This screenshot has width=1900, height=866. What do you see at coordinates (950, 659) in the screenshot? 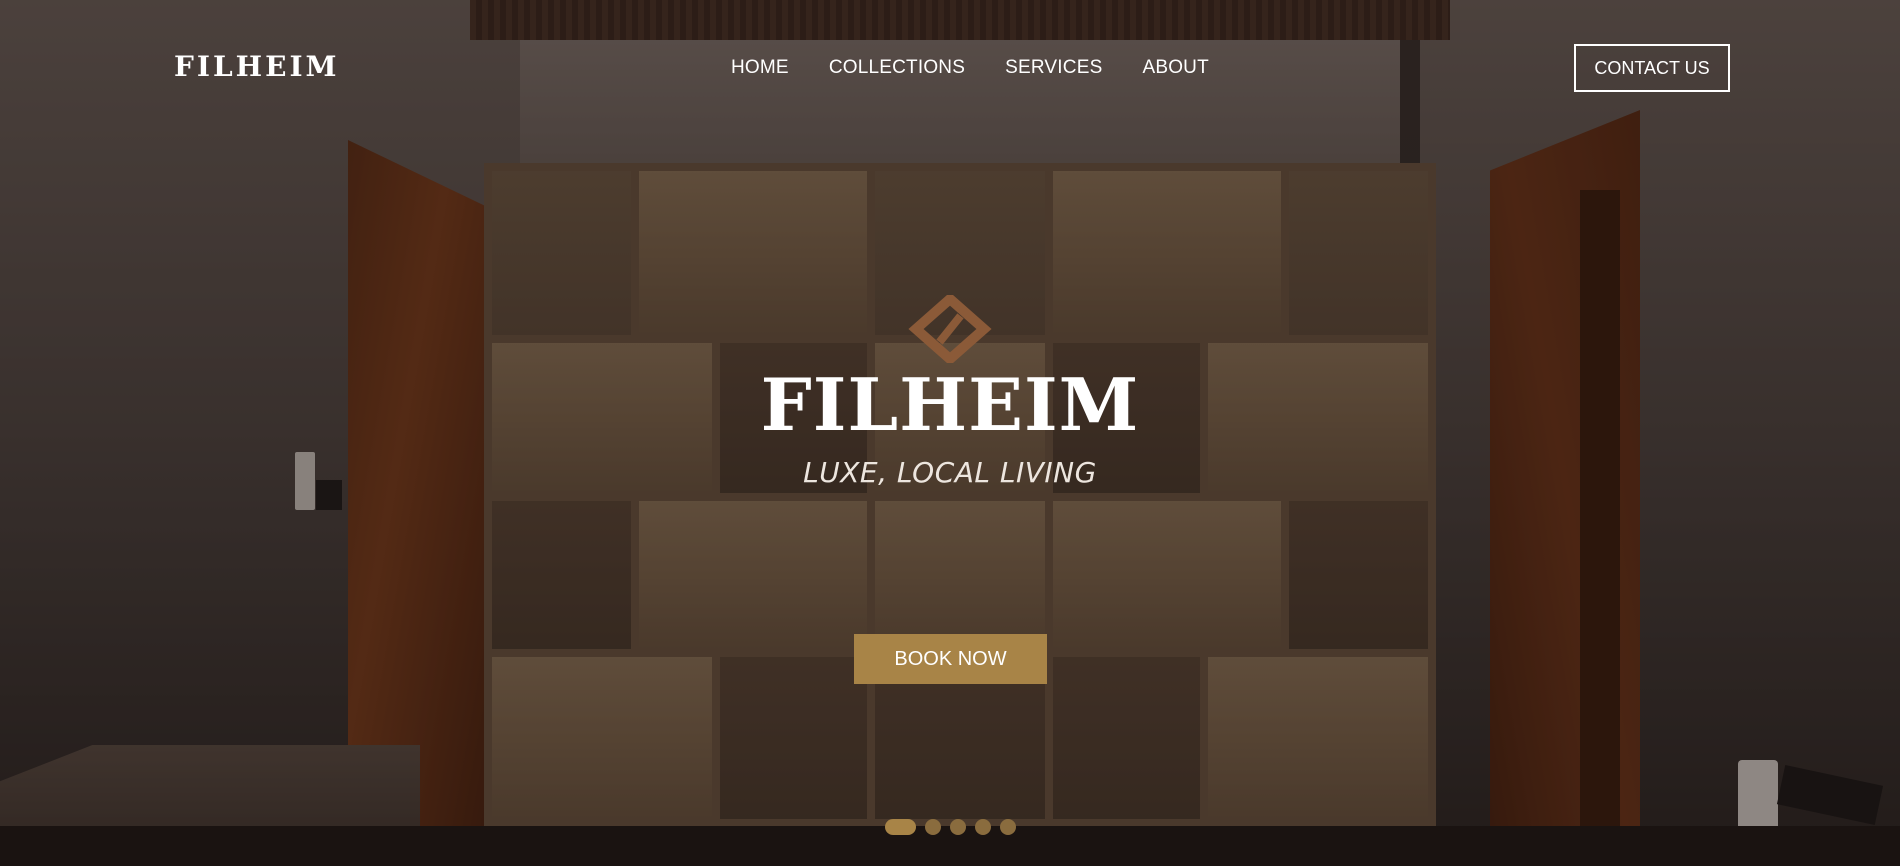
I see `book-now-button: BOOK NOW` at bounding box center [950, 659].